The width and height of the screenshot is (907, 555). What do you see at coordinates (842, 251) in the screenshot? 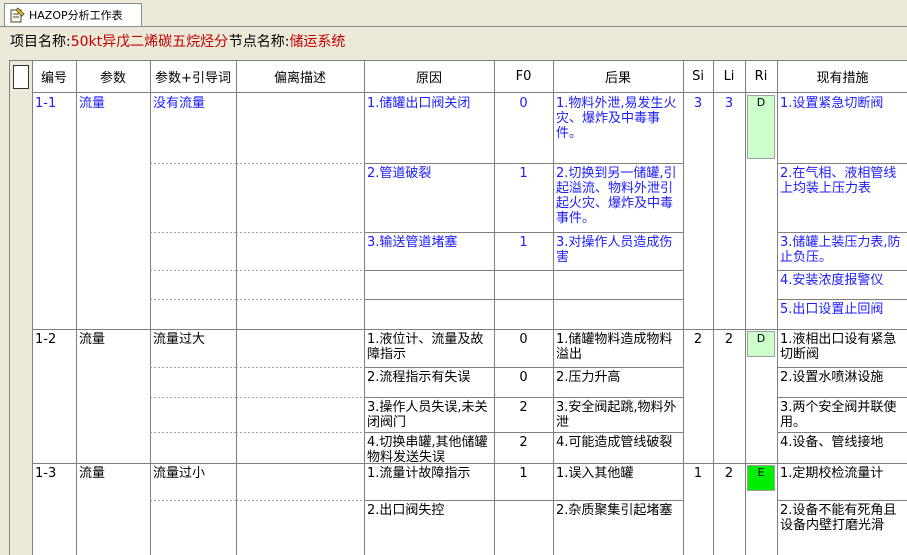
I see `cell-measure: 3.储罐上装压力表,防止负压。` at bounding box center [842, 251].